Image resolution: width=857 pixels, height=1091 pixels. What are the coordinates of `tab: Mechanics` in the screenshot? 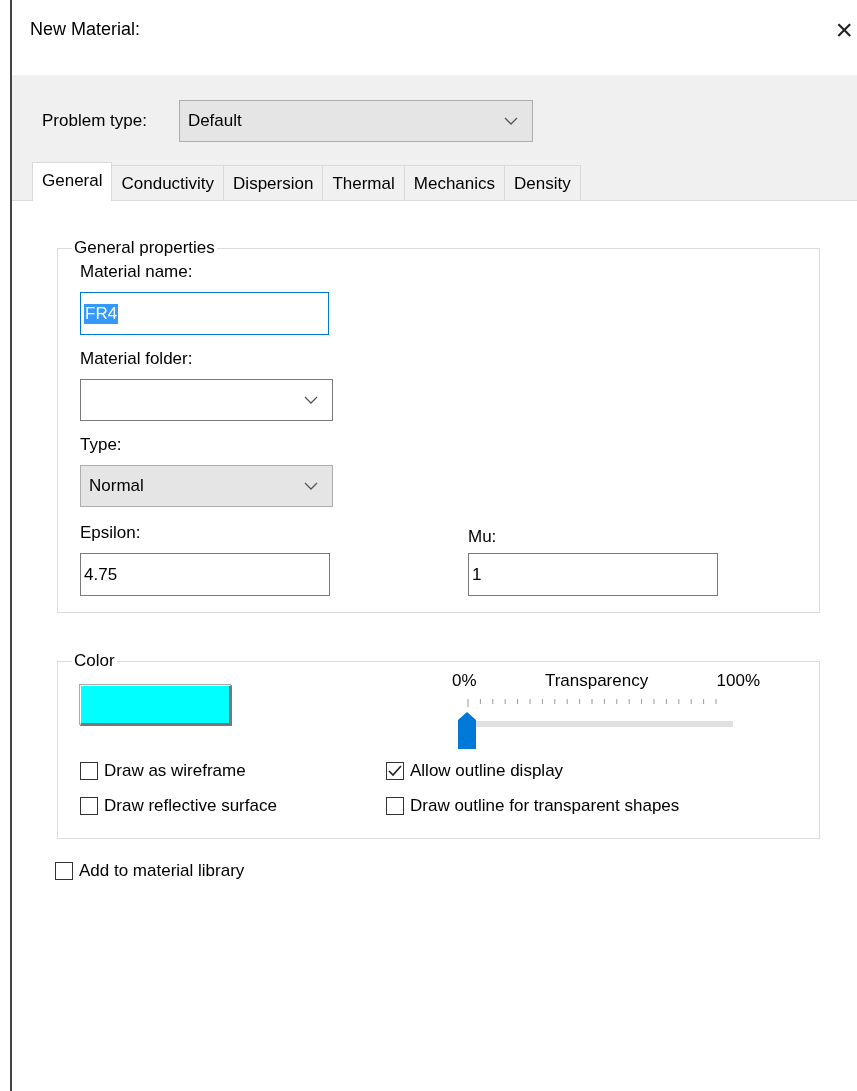 It's located at (455, 182).